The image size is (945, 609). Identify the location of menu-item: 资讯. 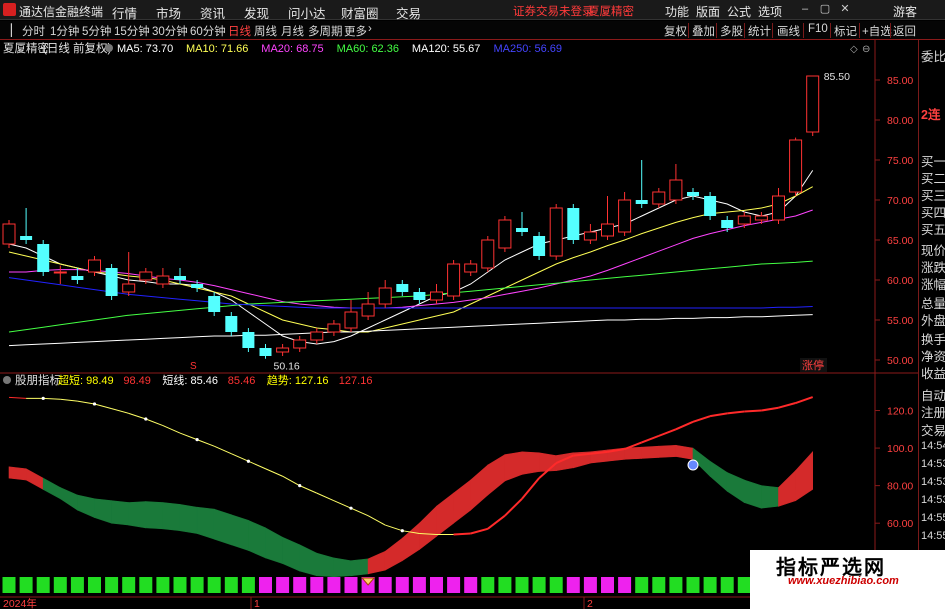
(212, 12).